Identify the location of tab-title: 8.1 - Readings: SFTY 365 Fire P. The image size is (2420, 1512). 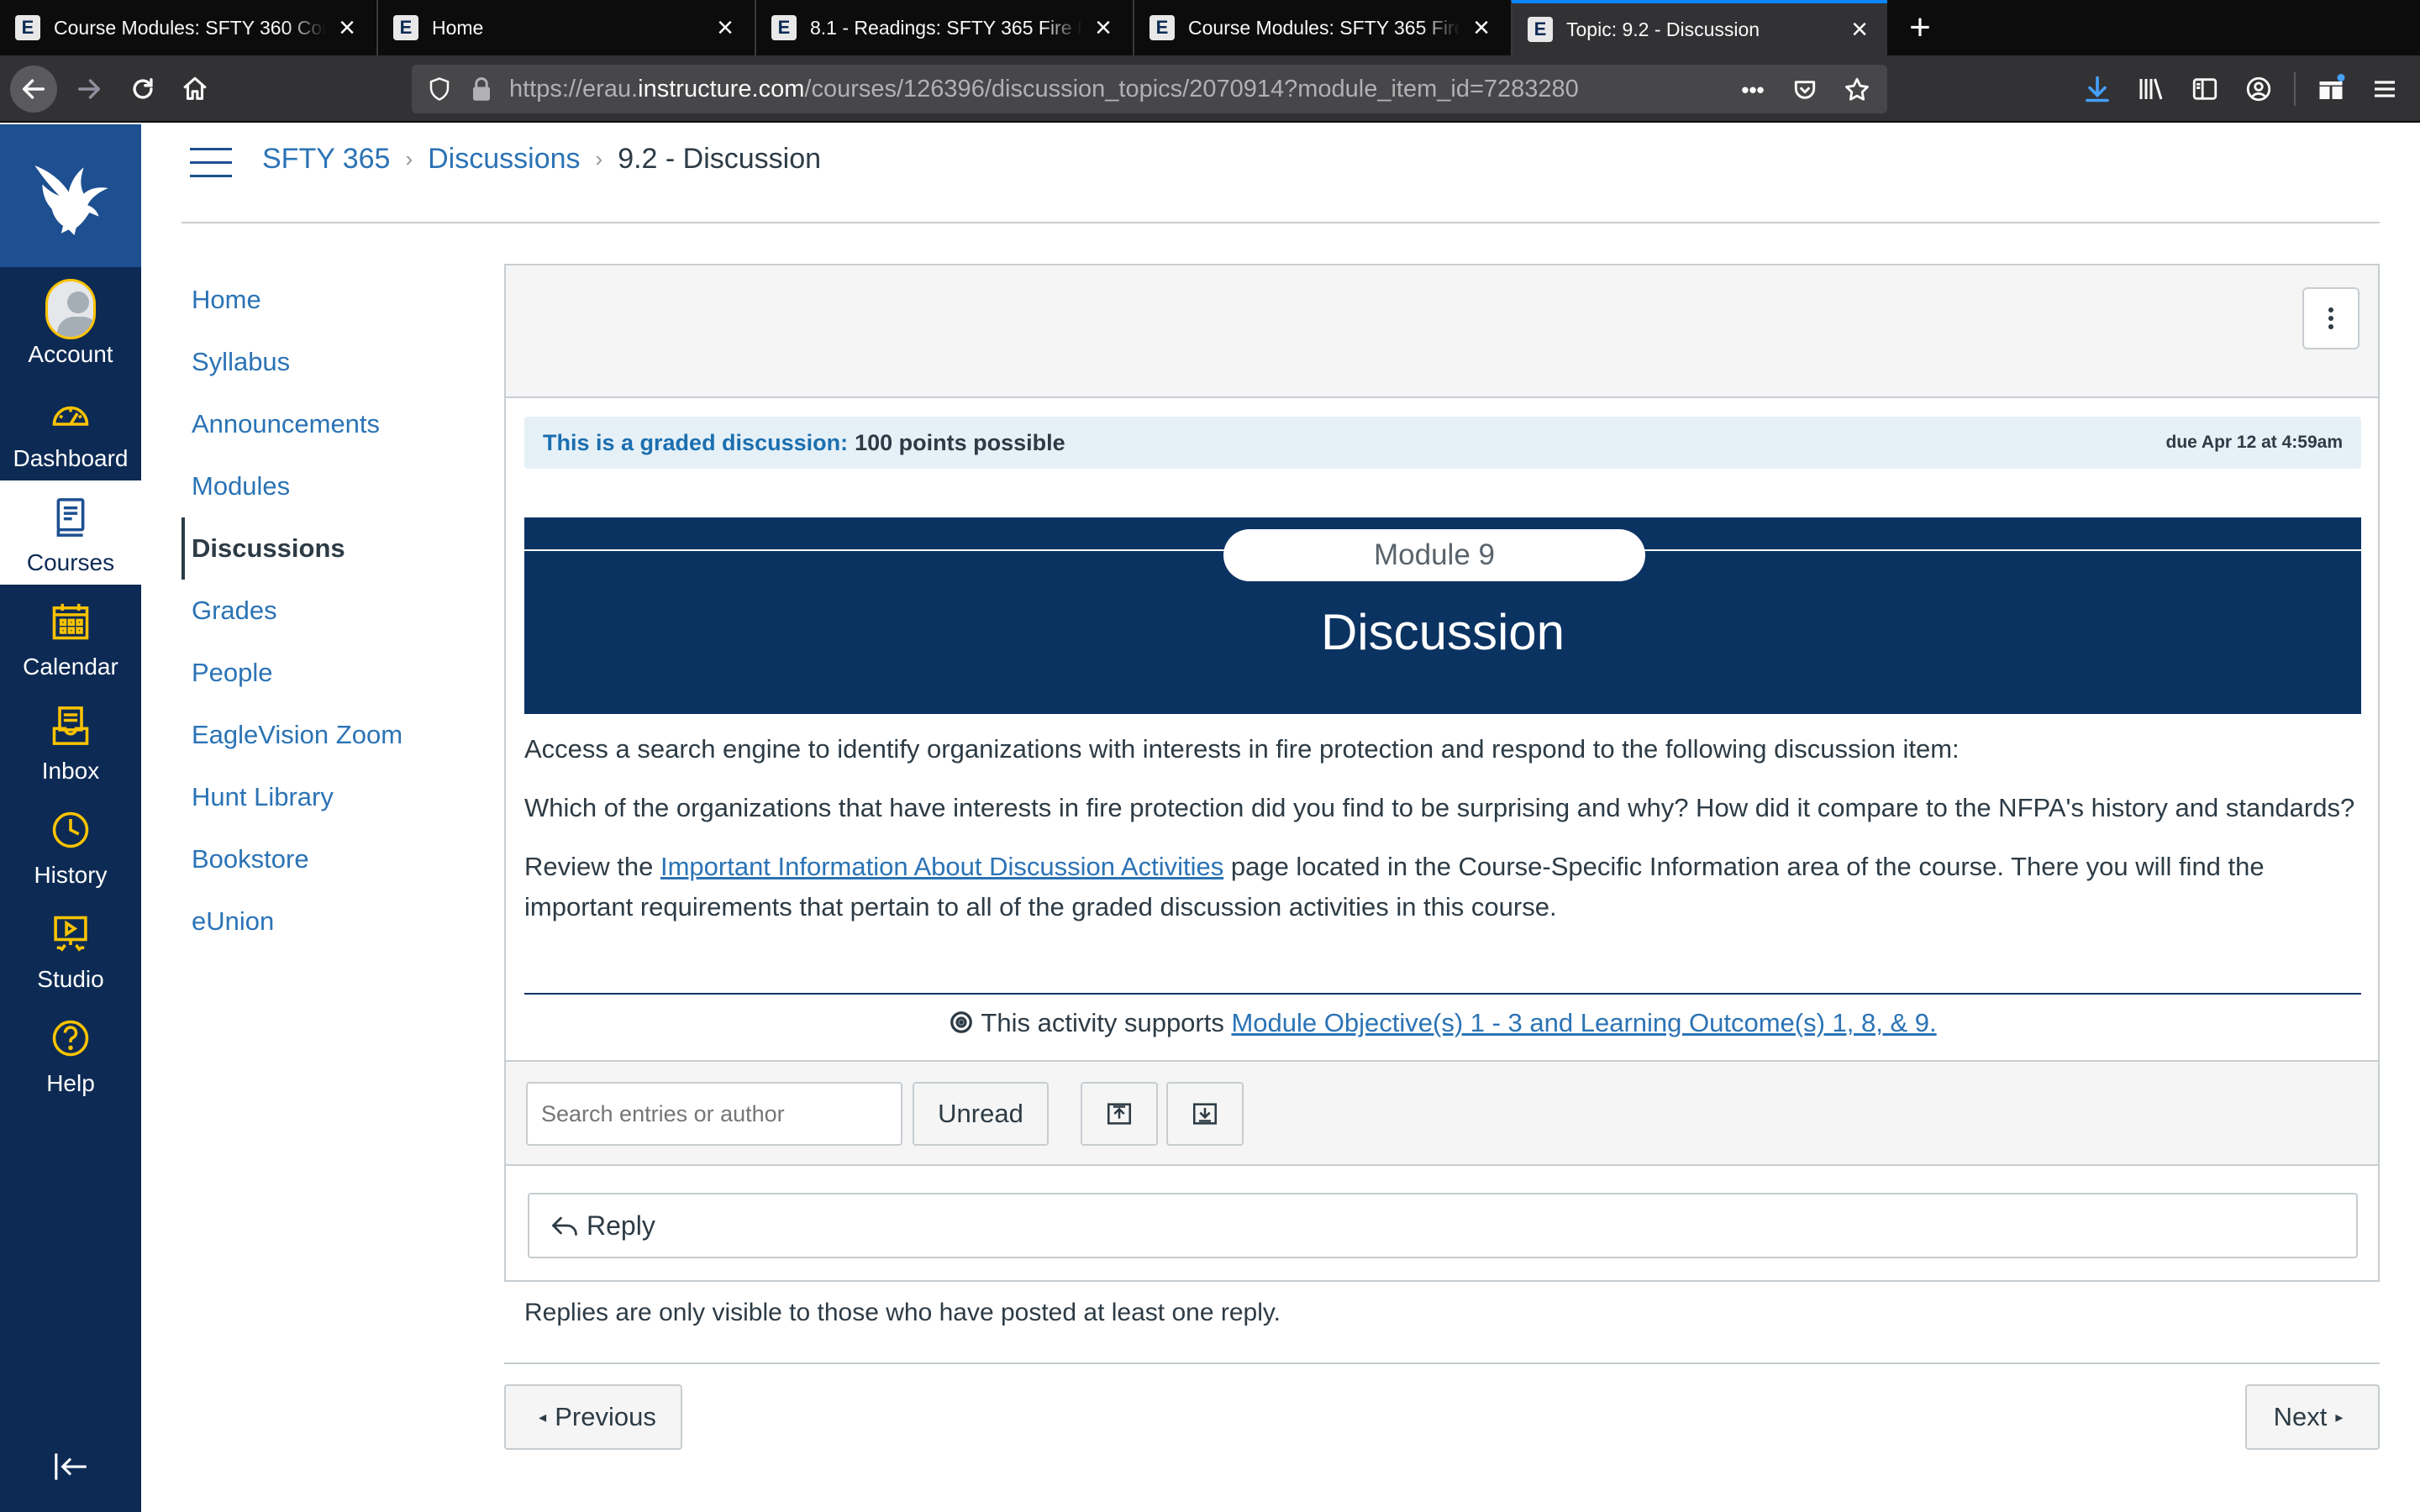
(946, 27).